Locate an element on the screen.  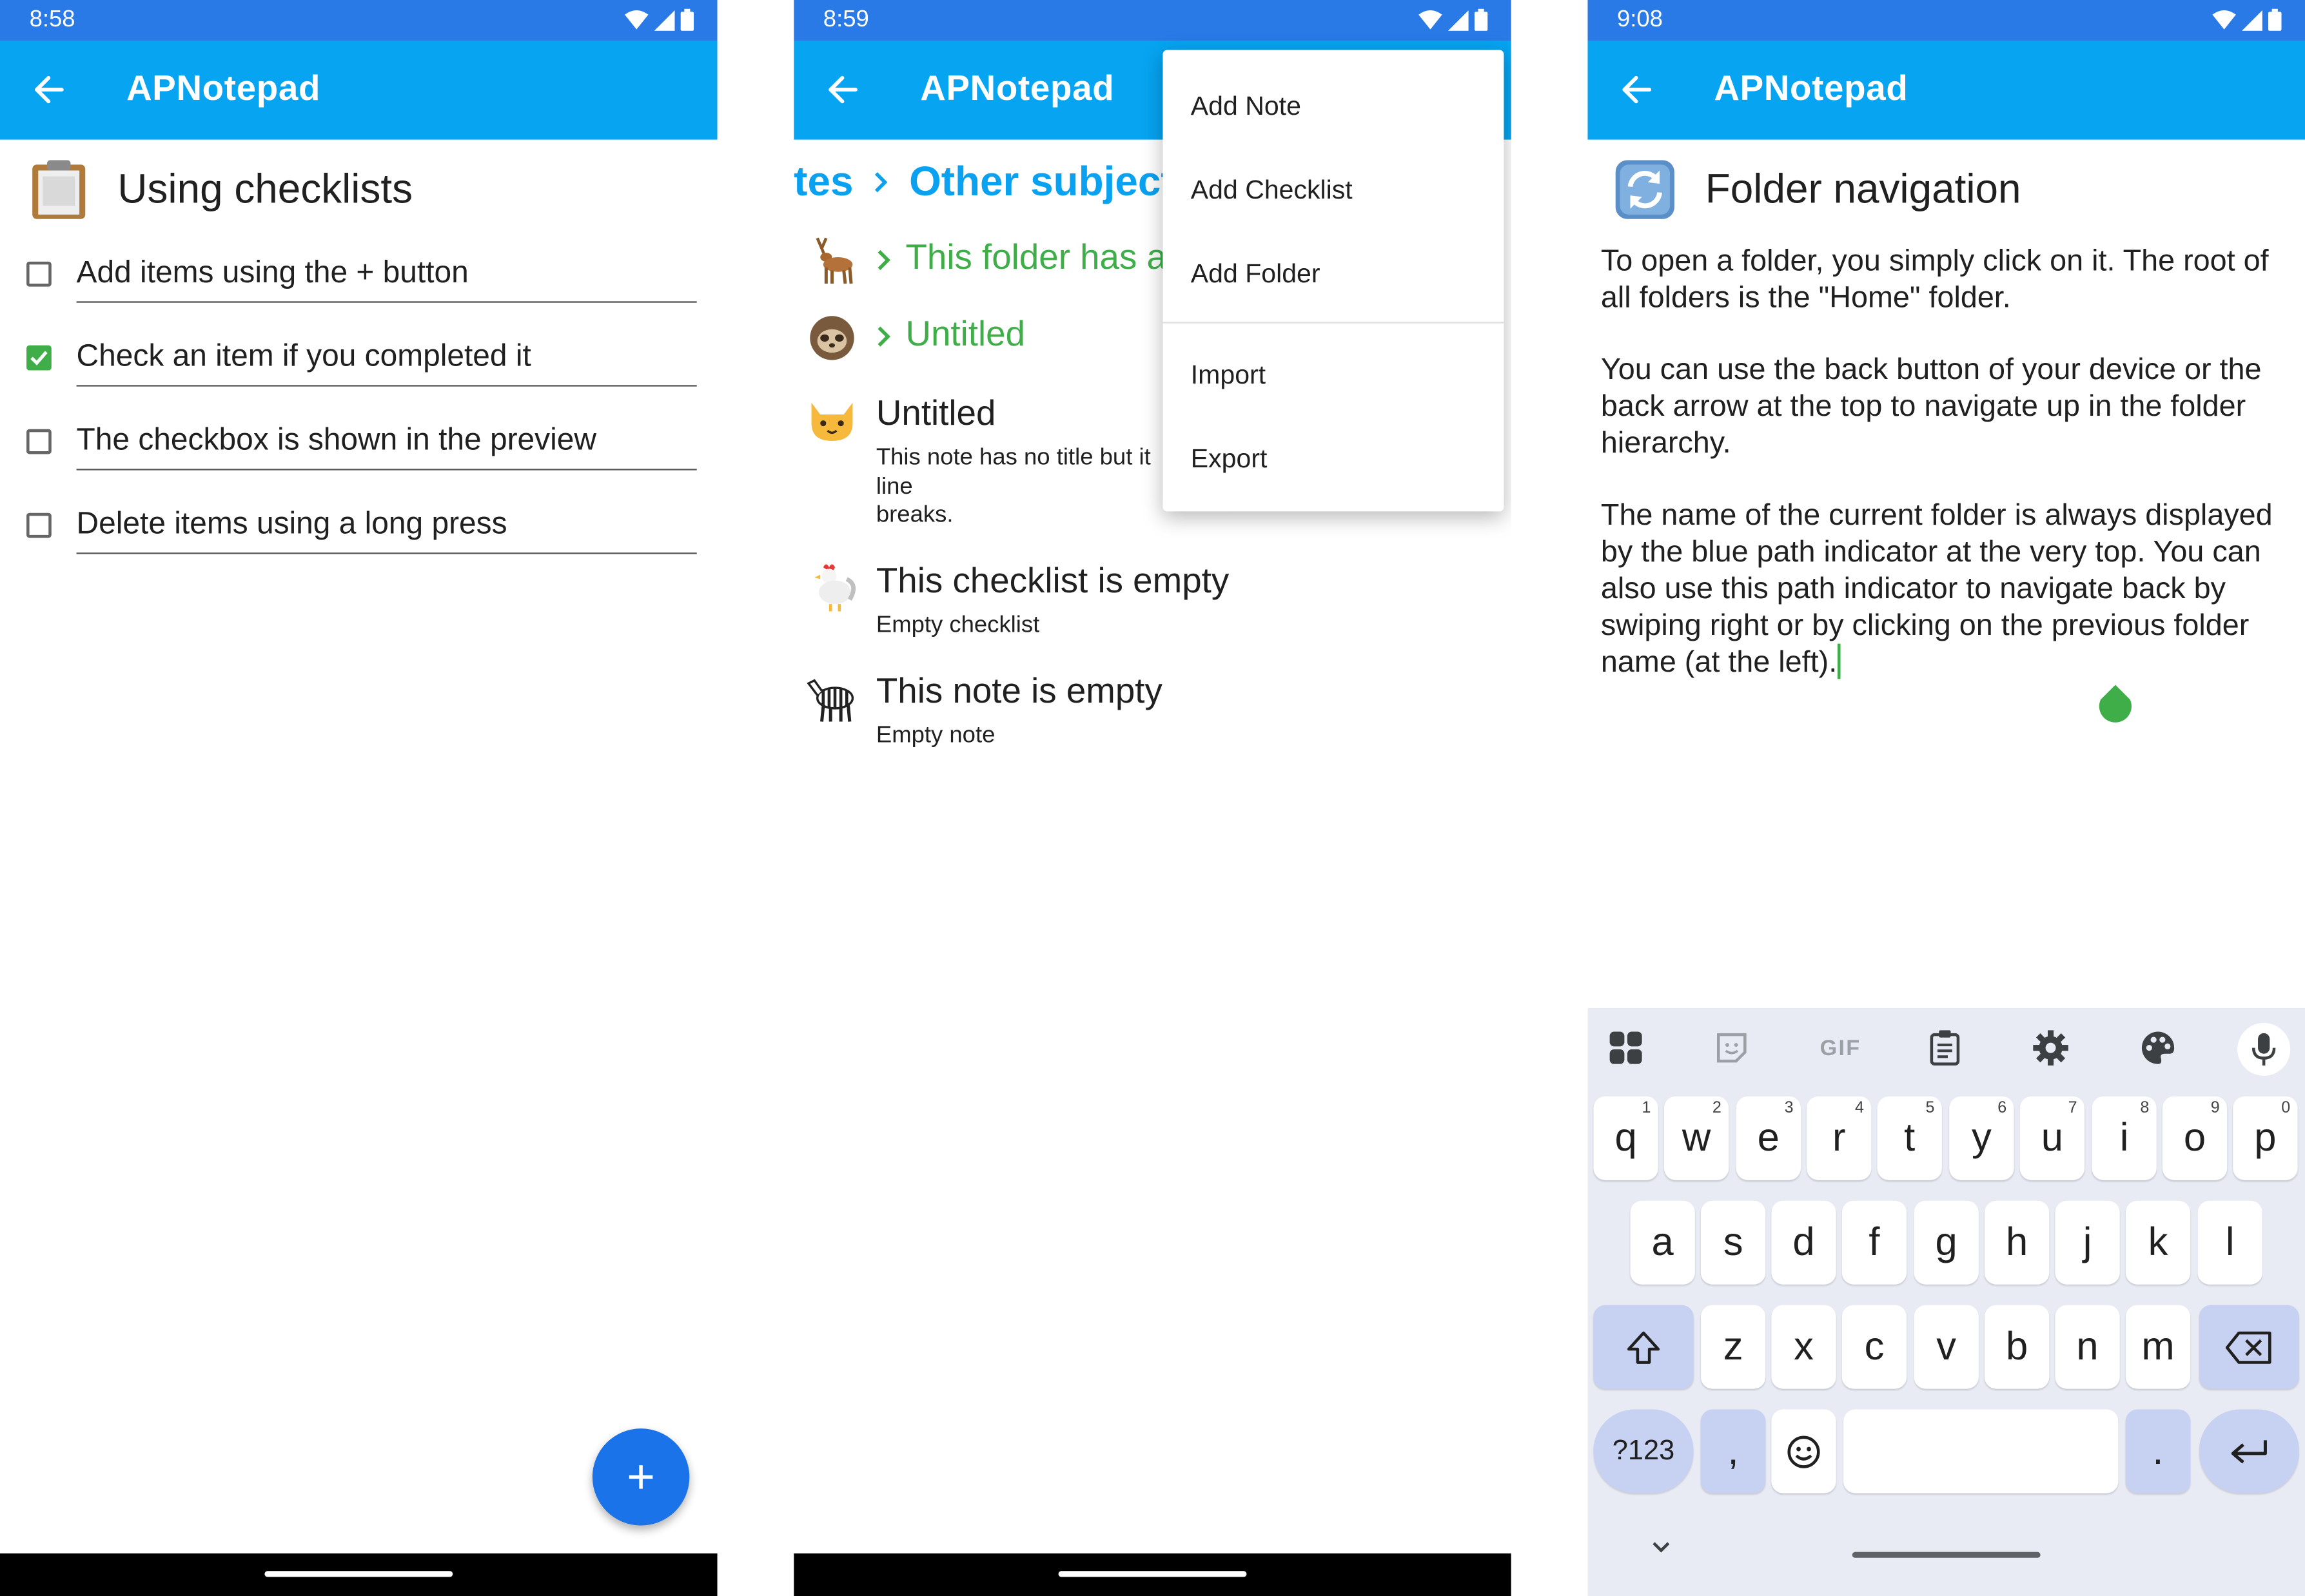
key-q: q1 is located at coordinates (1625, 1138).